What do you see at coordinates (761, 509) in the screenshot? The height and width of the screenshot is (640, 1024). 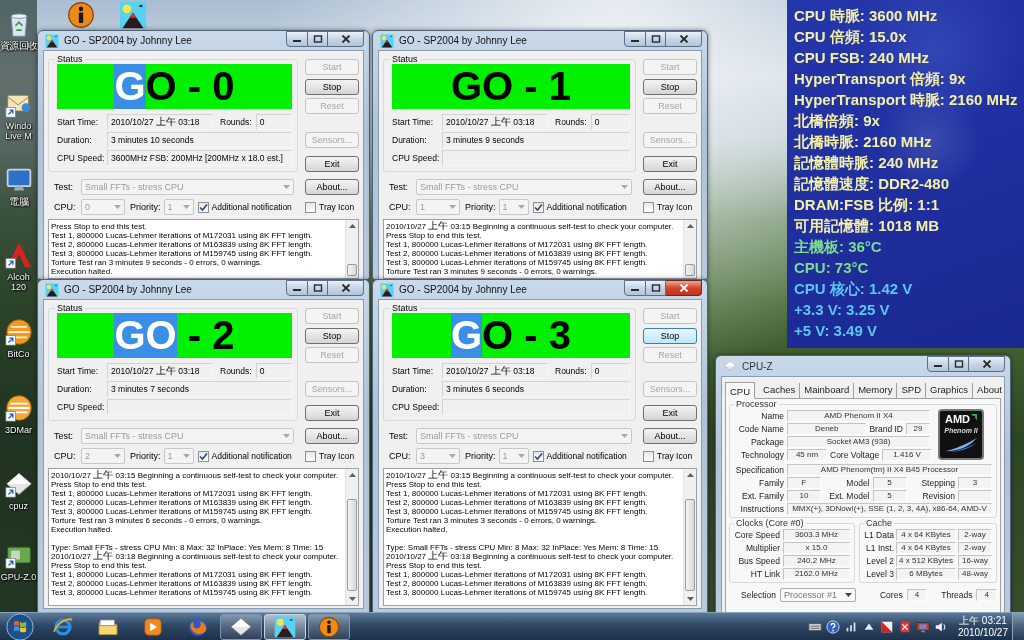 I see `field-label: Instructions` at bounding box center [761, 509].